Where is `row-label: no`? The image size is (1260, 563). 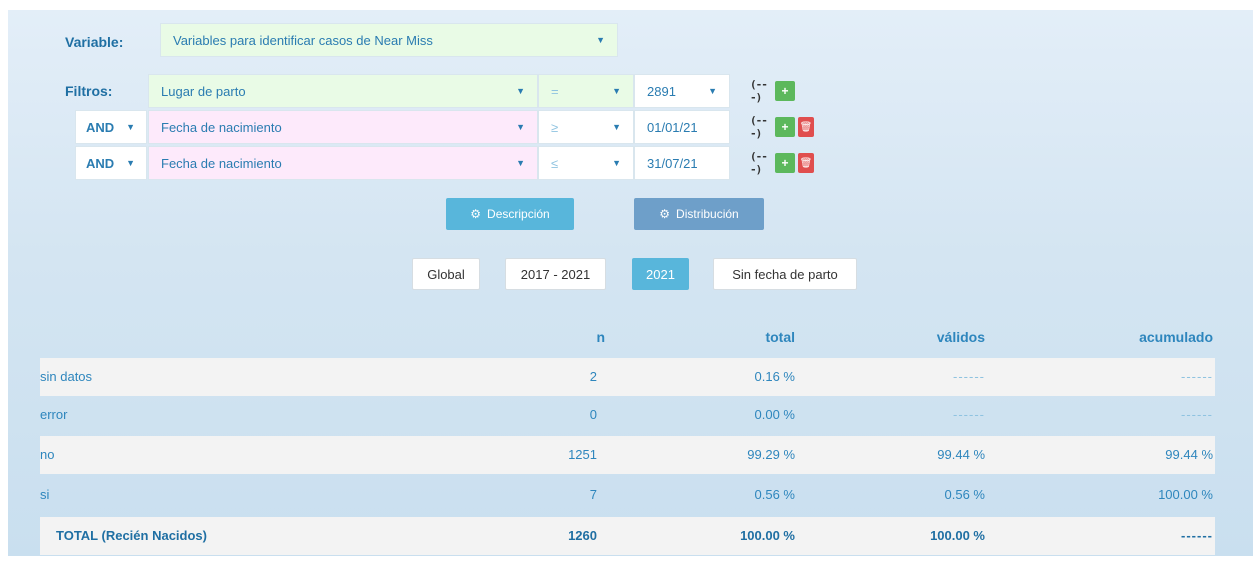 row-label: no is located at coordinates (47, 454).